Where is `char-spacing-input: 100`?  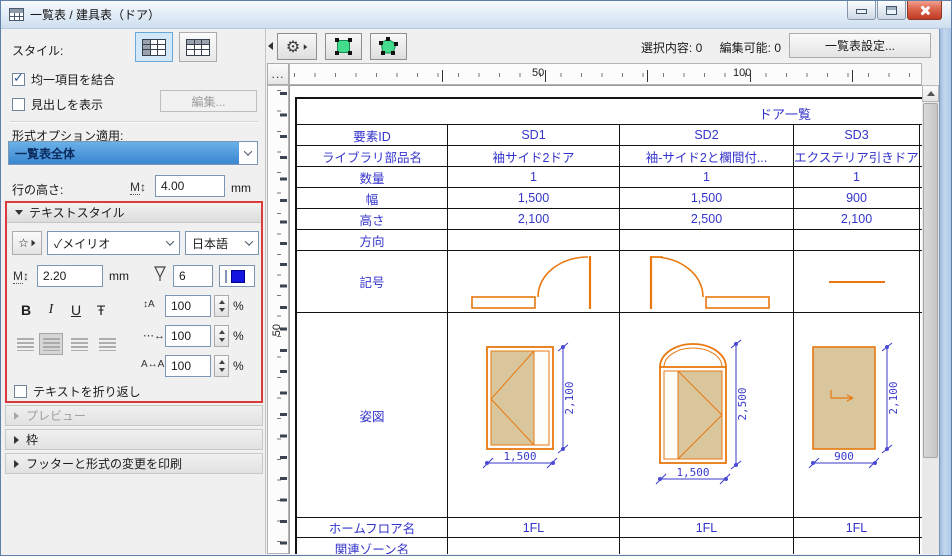
char-spacing-input: 100 is located at coordinates (188, 366).